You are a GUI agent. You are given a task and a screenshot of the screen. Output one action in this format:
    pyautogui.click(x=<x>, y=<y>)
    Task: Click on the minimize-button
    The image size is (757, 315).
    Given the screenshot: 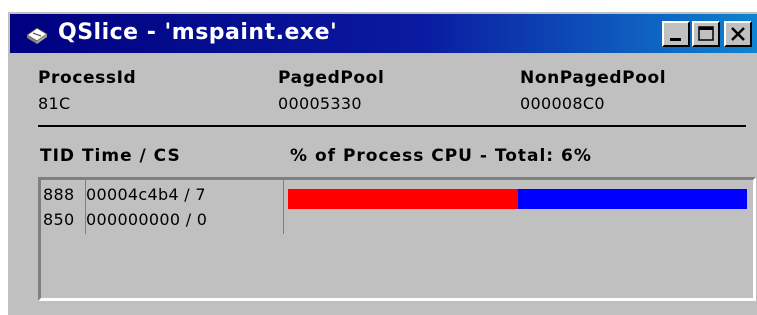 What is the action you would take?
    pyautogui.click(x=676, y=34)
    